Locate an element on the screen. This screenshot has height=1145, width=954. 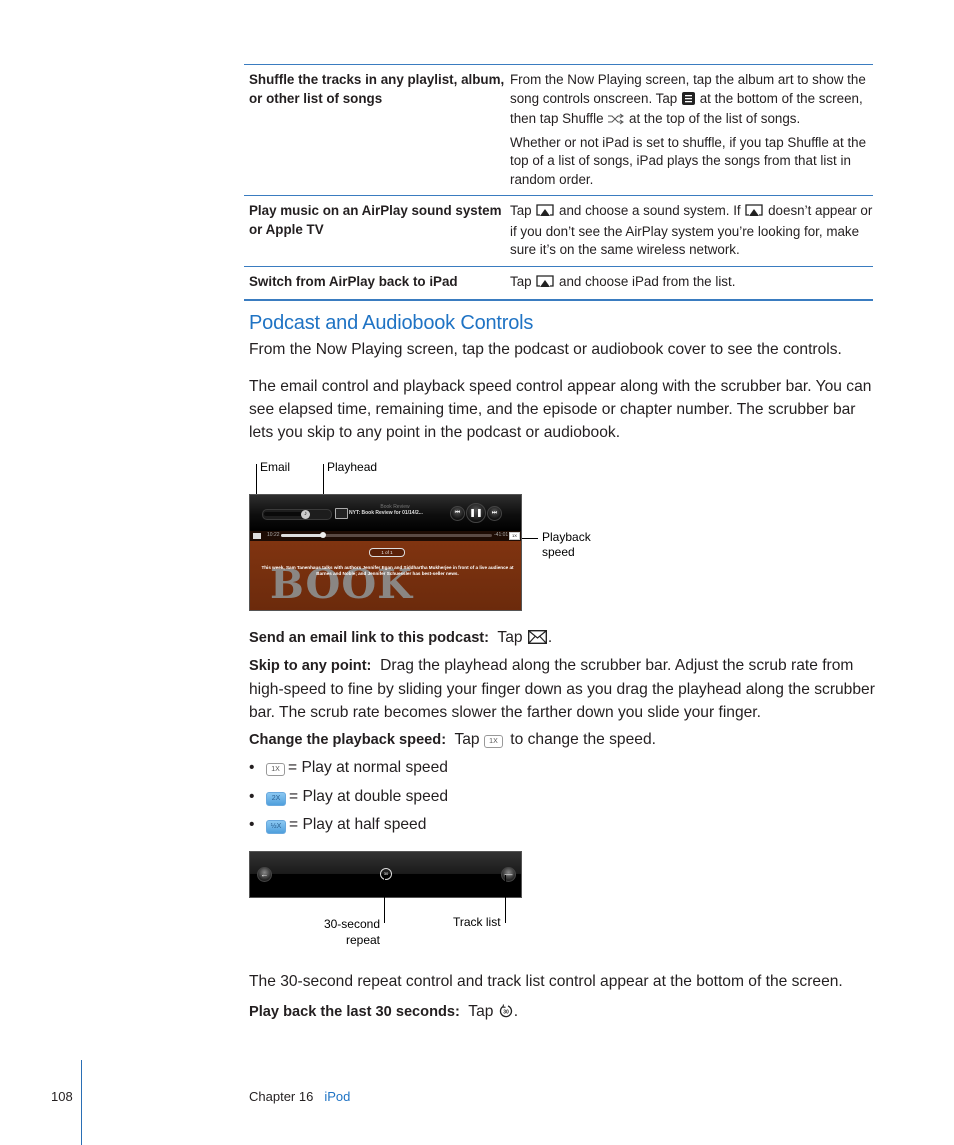
track-list-icon: — is located at coordinates (508, 874).